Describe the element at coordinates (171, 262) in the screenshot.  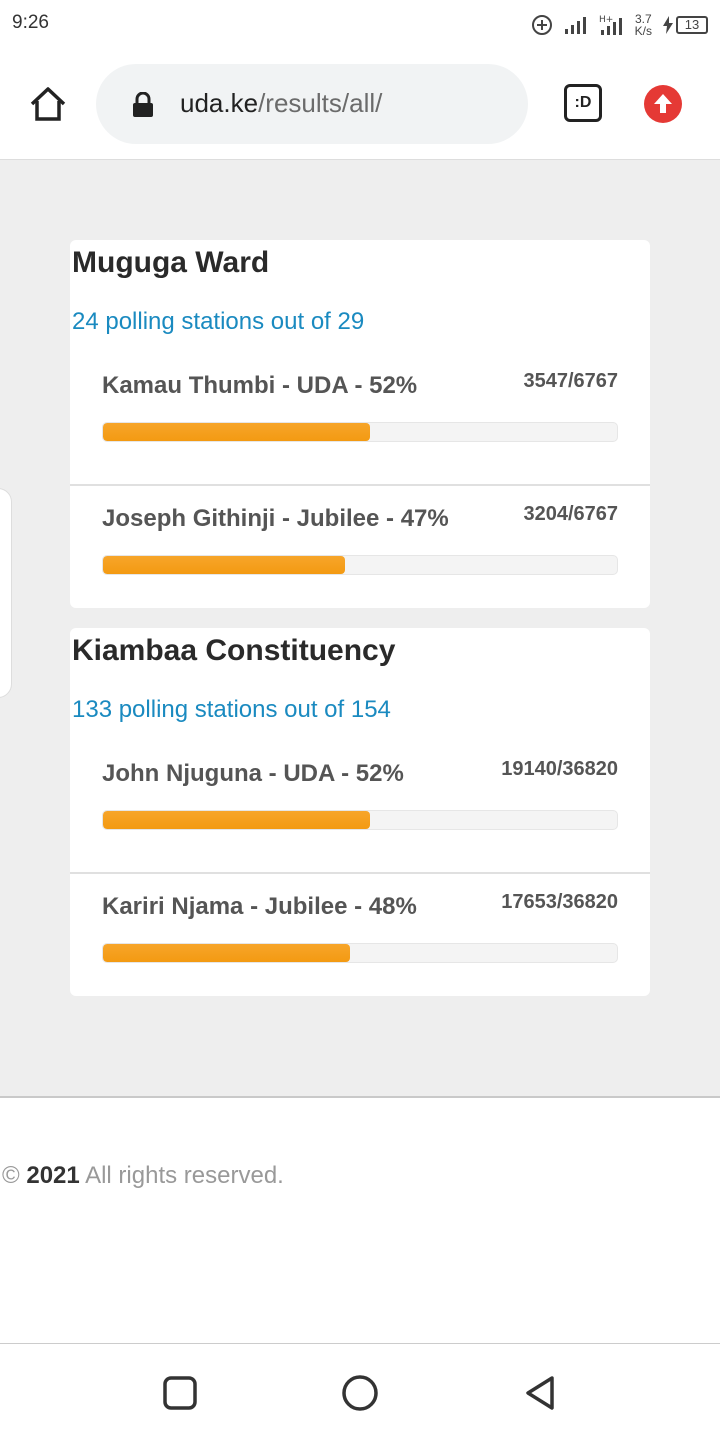
I see `card-title: Muguga Ward` at that location.